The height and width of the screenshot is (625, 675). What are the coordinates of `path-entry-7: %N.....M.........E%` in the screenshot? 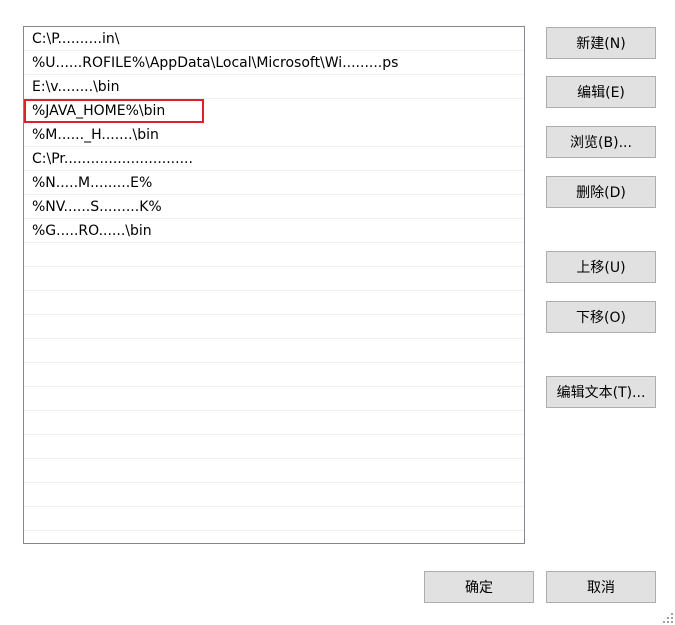 It's located at (274, 183).